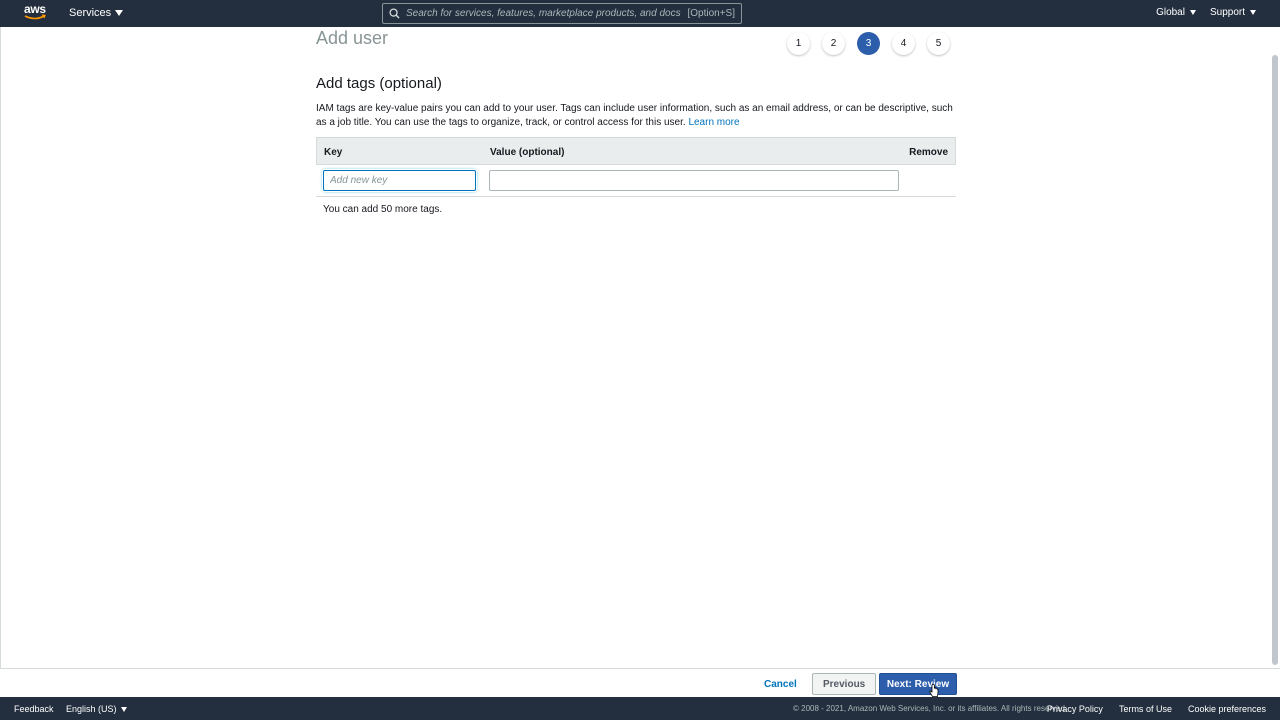 The image size is (1280, 720). Describe the element at coordinates (1206, 12) in the screenshot. I see `nav-right-menus: Global Support` at that location.